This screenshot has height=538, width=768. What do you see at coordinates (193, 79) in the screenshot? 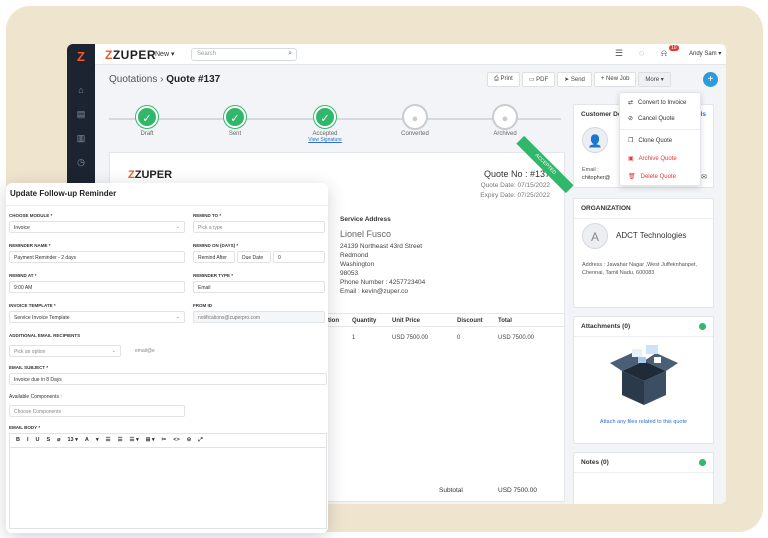
I see `page-title: Quote #137` at bounding box center [193, 79].